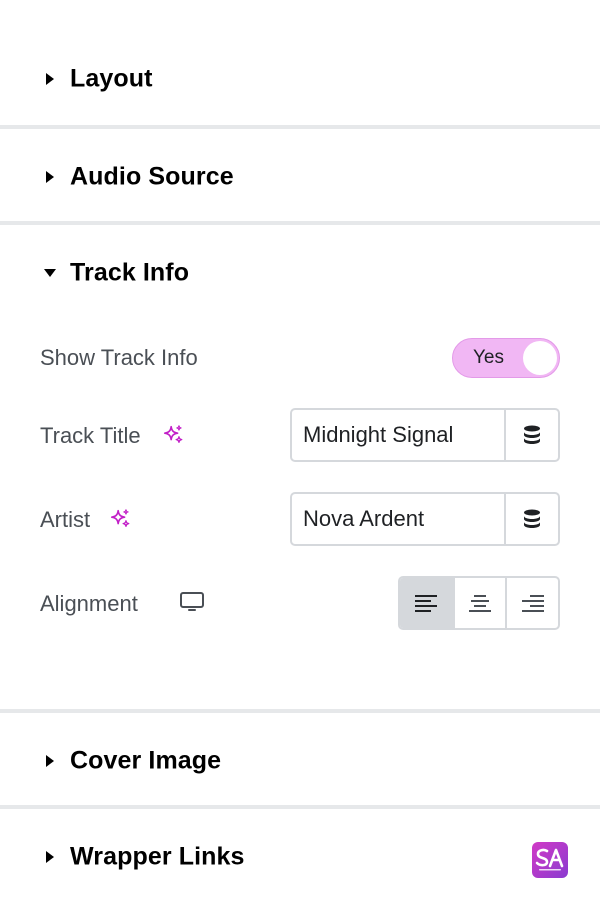  What do you see at coordinates (130, 272) in the screenshot?
I see `section-title: Track Info` at bounding box center [130, 272].